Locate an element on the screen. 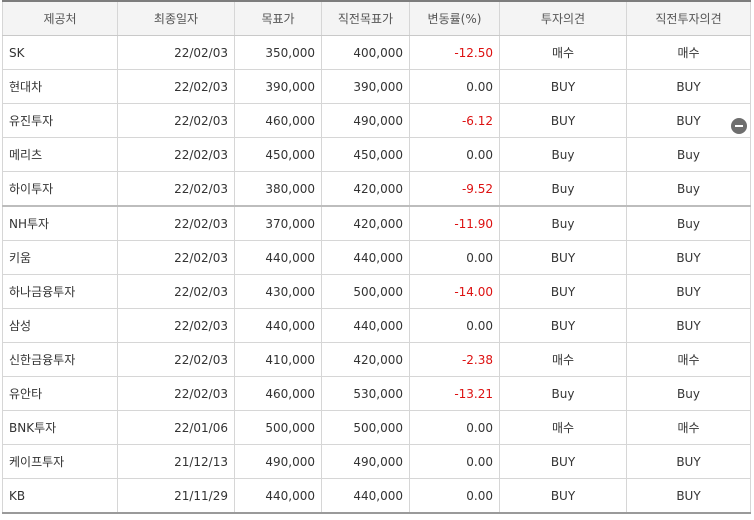 The image size is (754, 520). prev-target-price-cell: 500,000 is located at coordinates (365, 427).